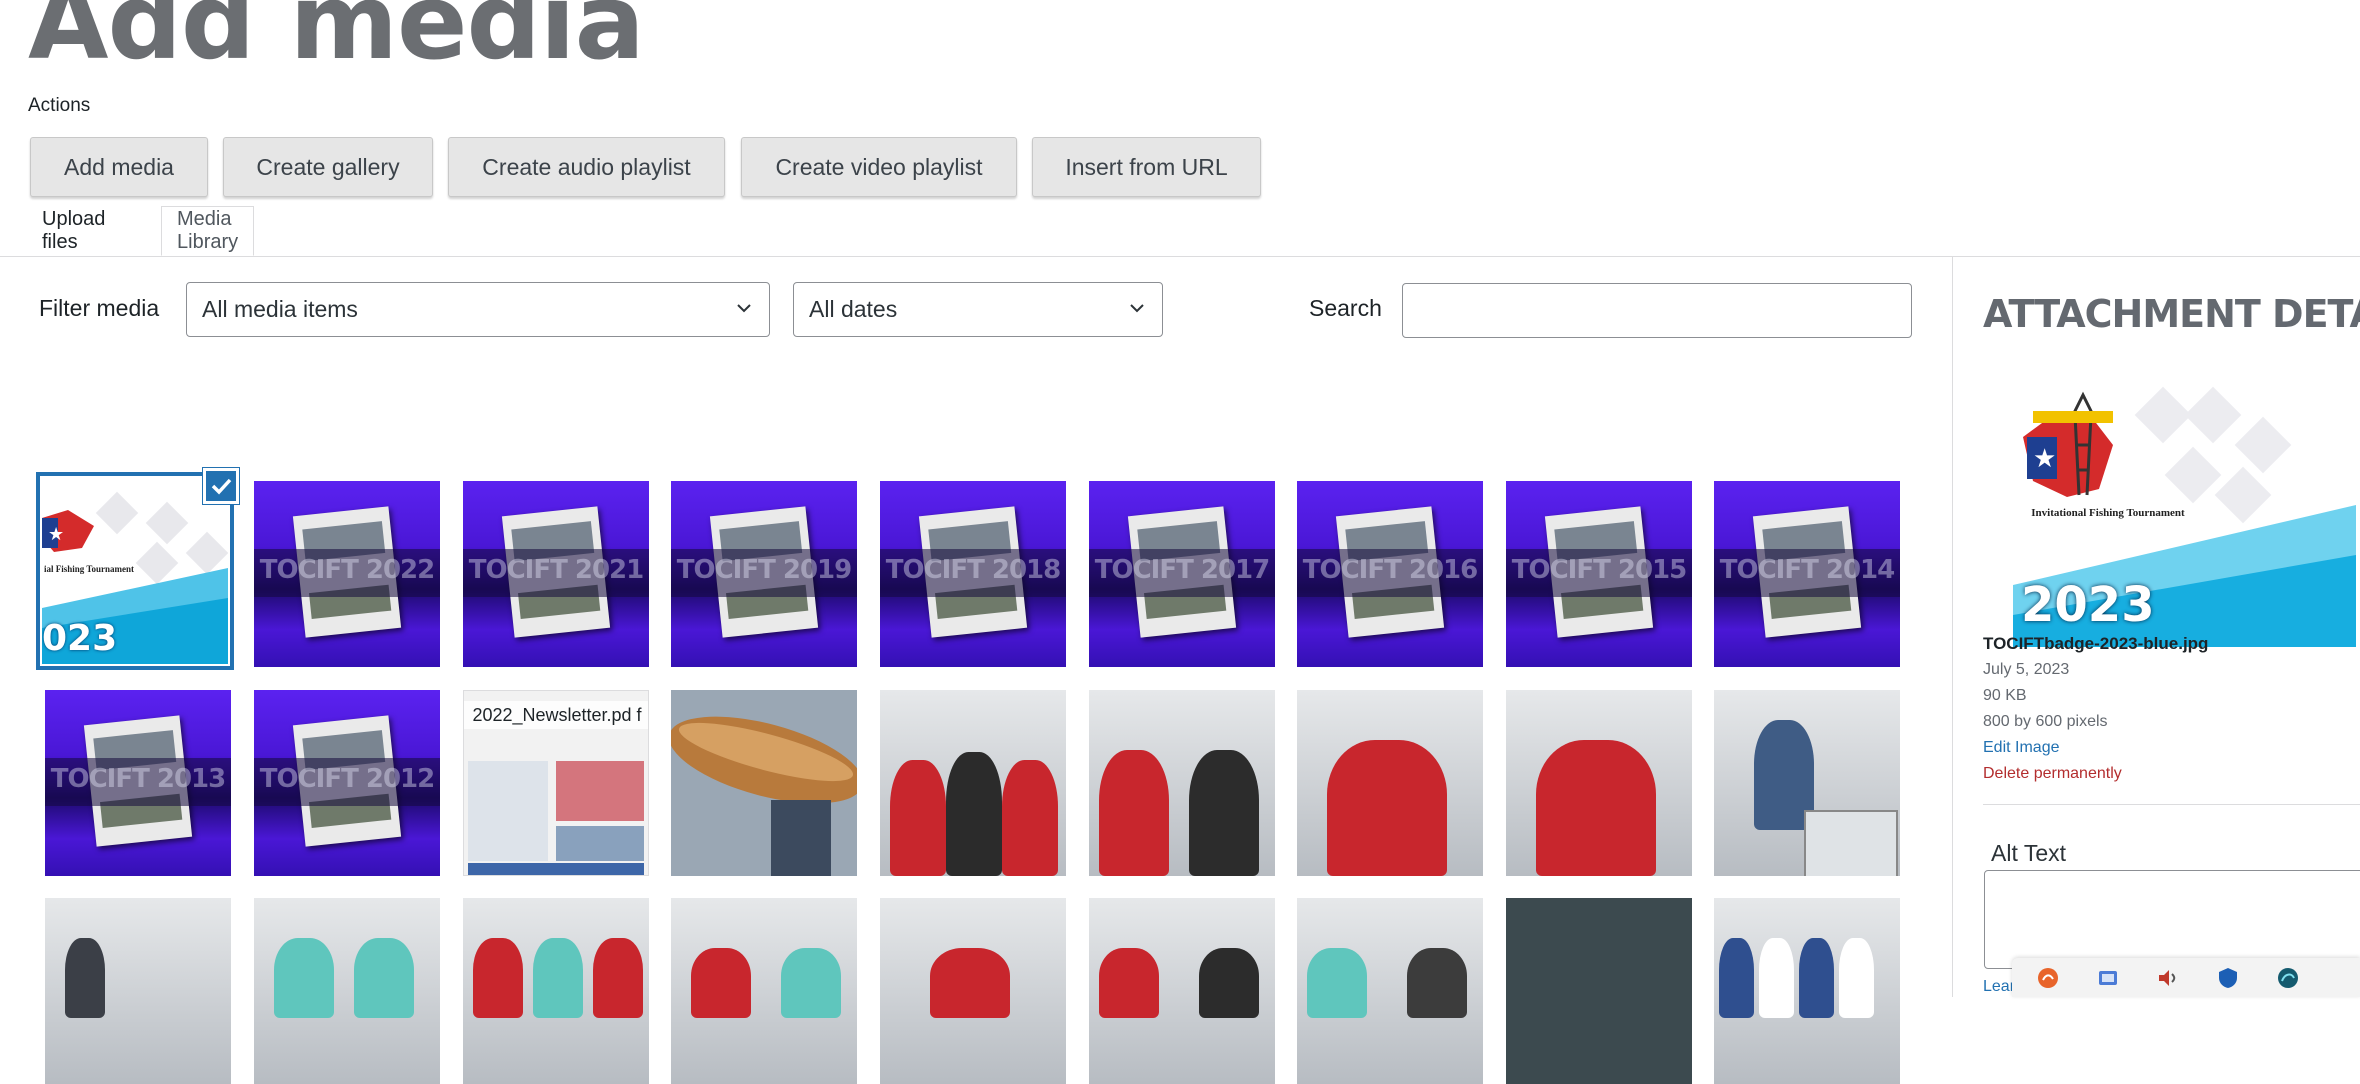  Describe the element at coordinates (99, 308) in the screenshot. I see `filter-media-label: Filter media` at that location.